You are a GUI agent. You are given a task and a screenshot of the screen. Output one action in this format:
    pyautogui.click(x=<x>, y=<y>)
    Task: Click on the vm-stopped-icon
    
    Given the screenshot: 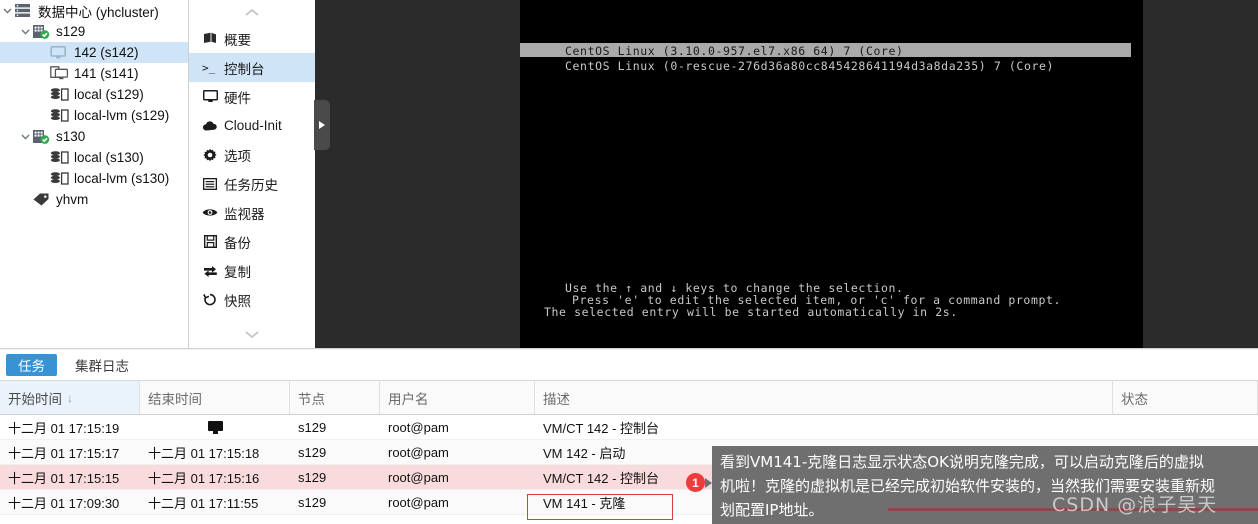 What is the action you would take?
    pyautogui.click(x=59, y=73)
    